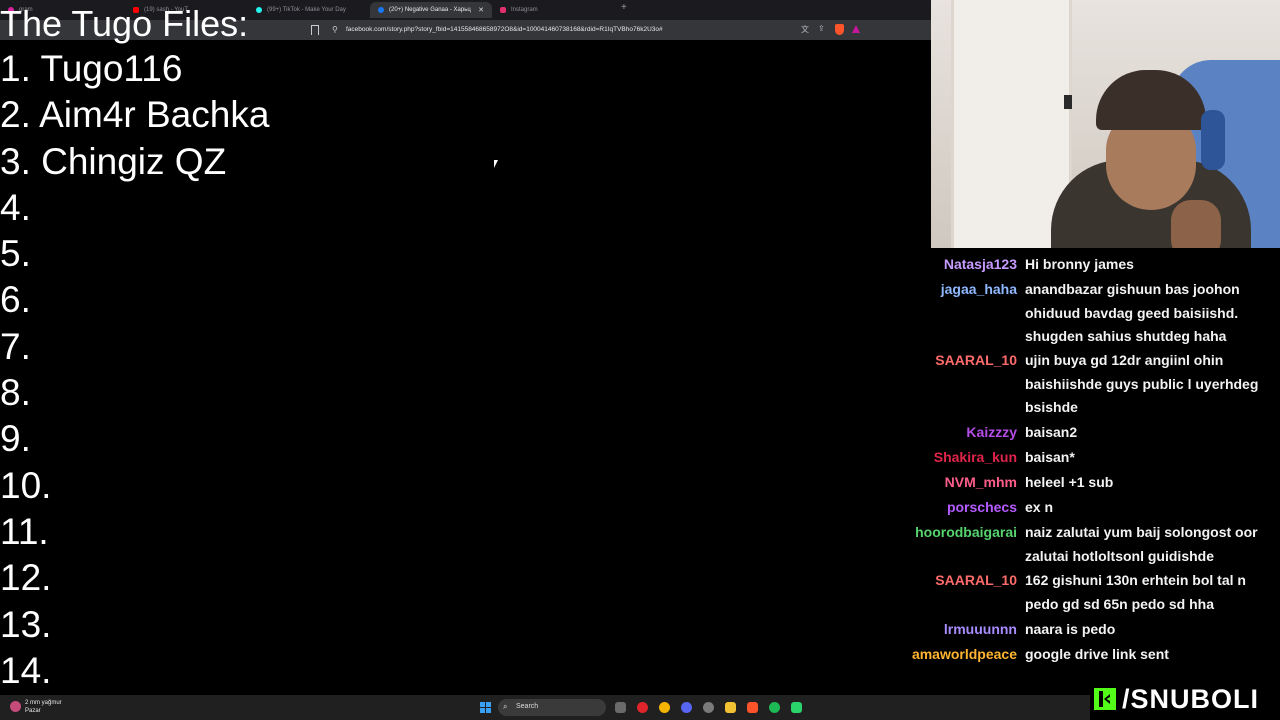 This screenshot has width=1280, height=720. I want to click on list-item: 5., so click(15, 253).